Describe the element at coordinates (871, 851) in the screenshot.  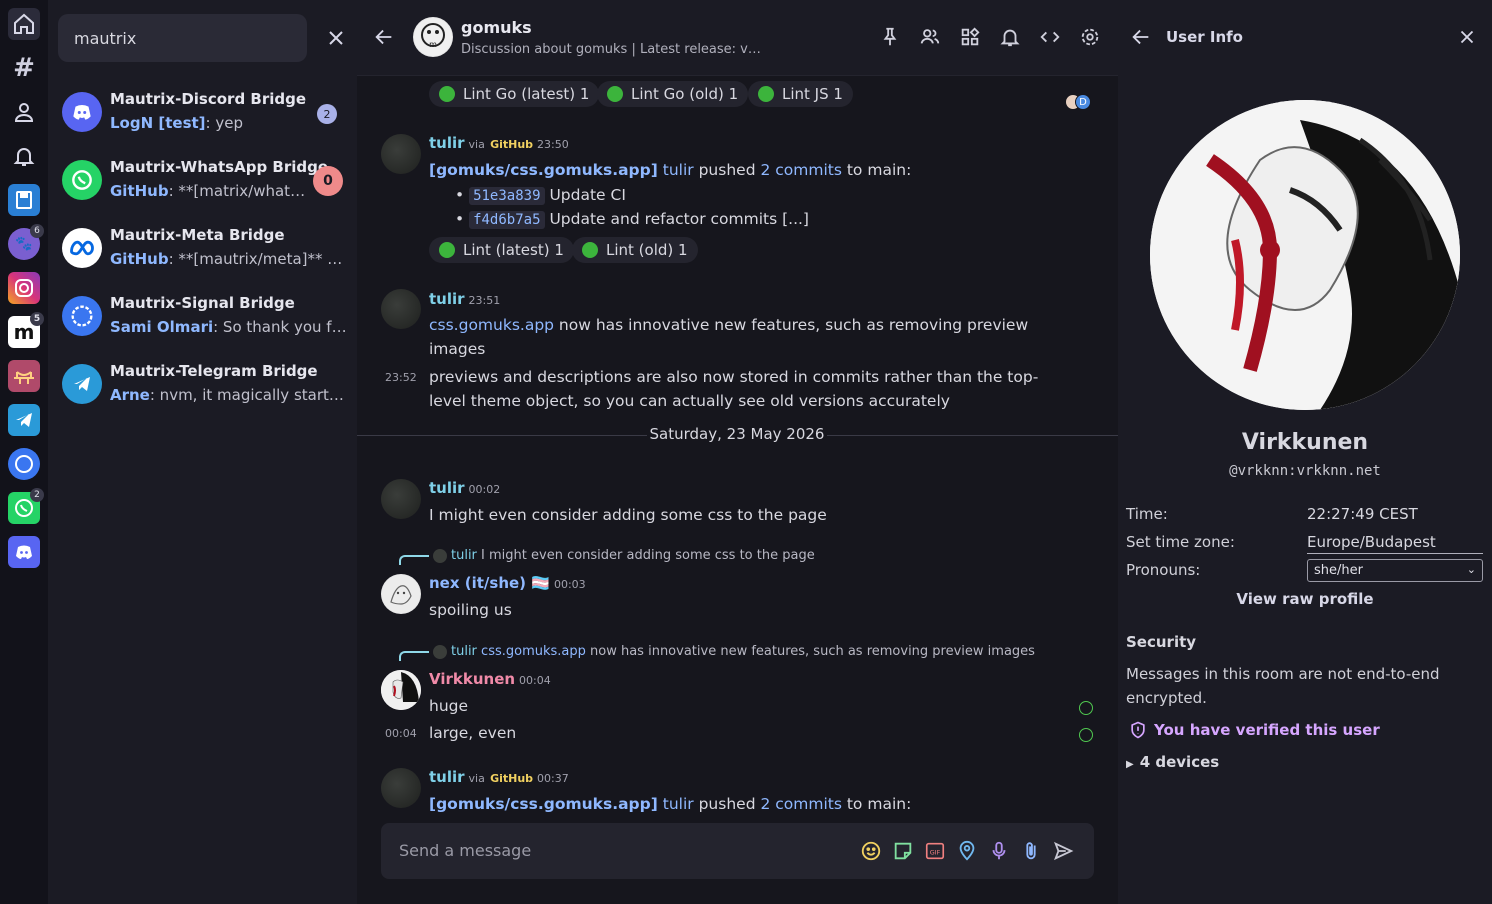
I see `emoji-icon` at that location.